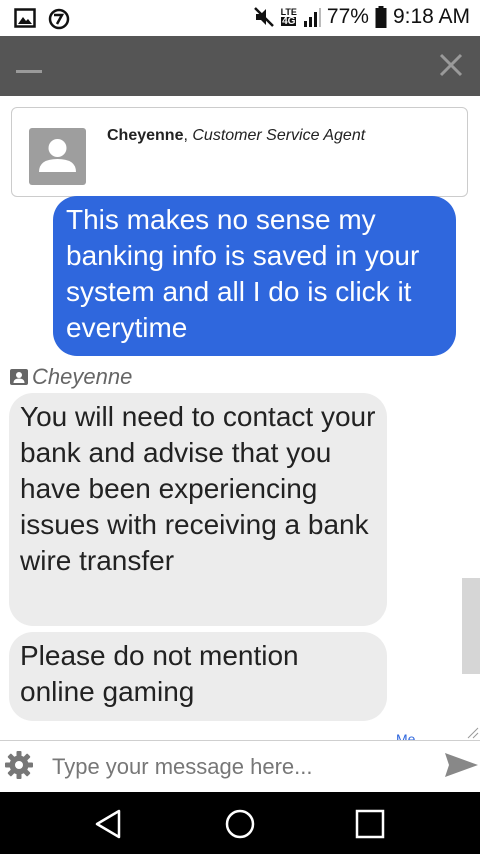 This screenshot has height=854, width=480. Describe the element at coordinates (471, 626) in the screenshot. I see `scrollbar` at that location.